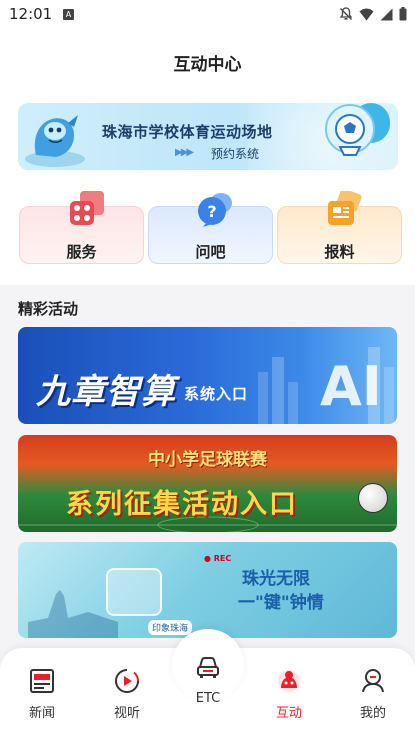 Image resolution: width=415 pixels, height=738 pixels. What do you see at coordinates (182, 504) in the screenshot?
I see `football-banner-title: 系列征集活动入口` at bounding box center [182, 504].